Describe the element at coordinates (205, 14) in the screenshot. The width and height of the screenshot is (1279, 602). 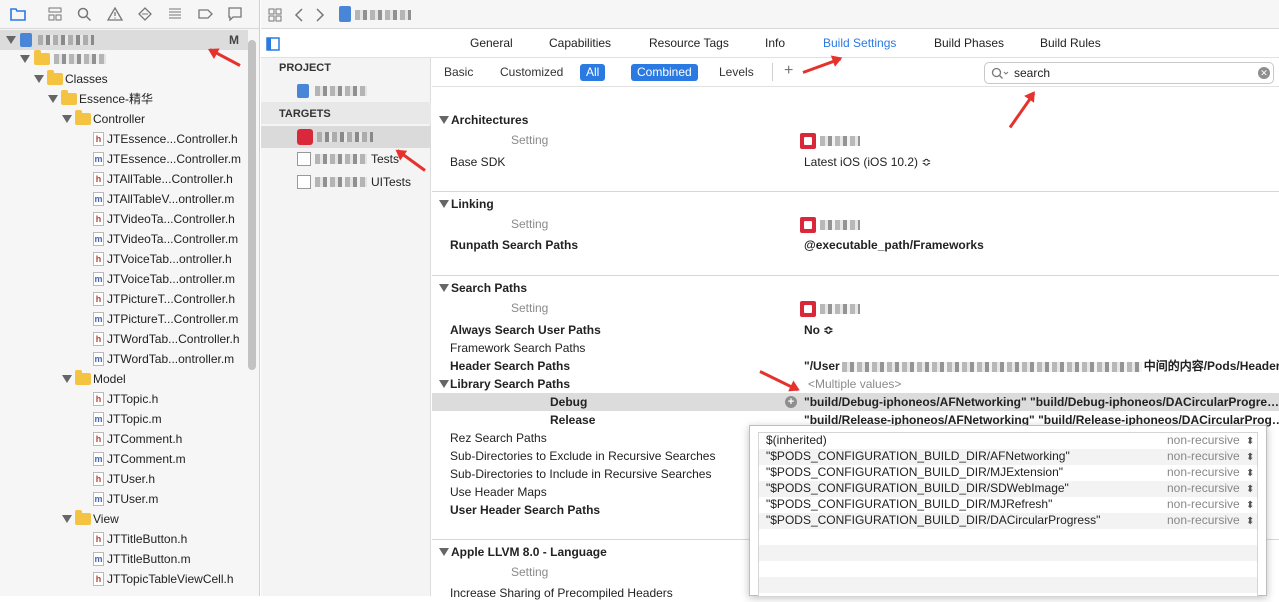
I see `breakpoint-icon` at that location.